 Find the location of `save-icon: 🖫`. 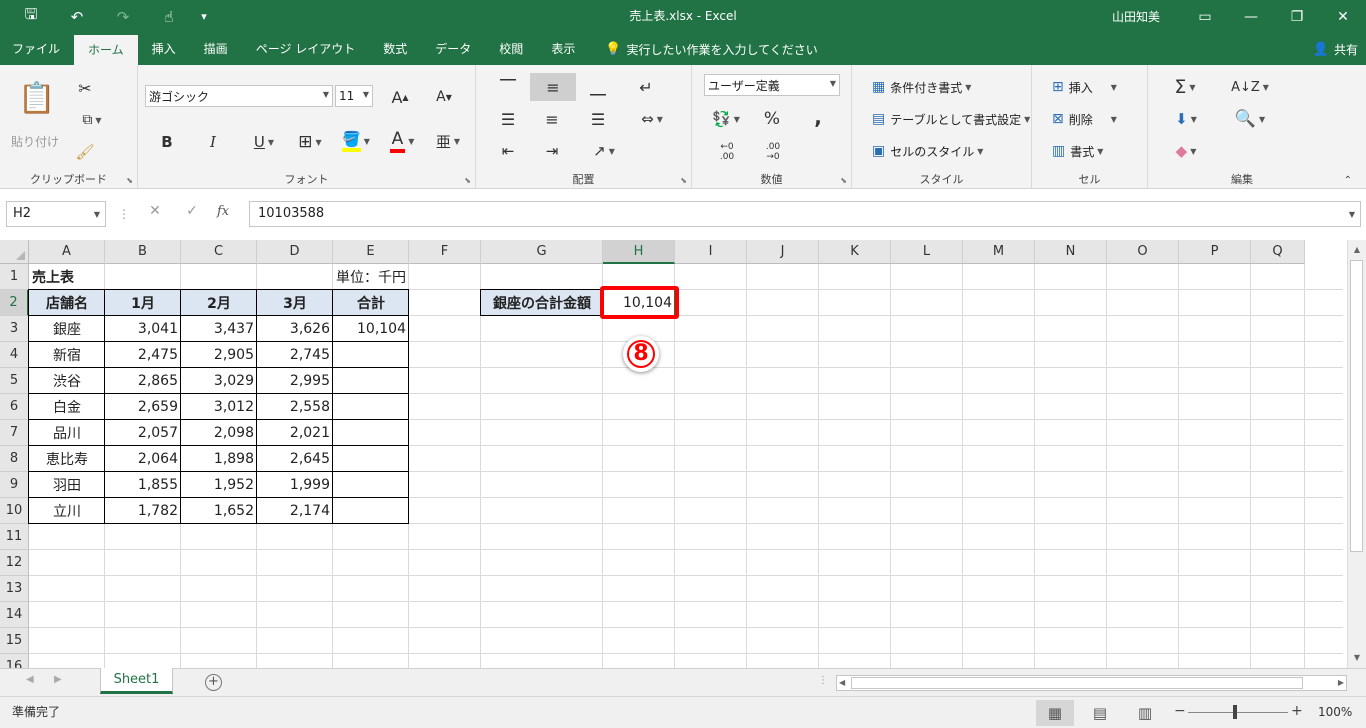

save-icon: 🖫 is located at coordinates (31, 16).